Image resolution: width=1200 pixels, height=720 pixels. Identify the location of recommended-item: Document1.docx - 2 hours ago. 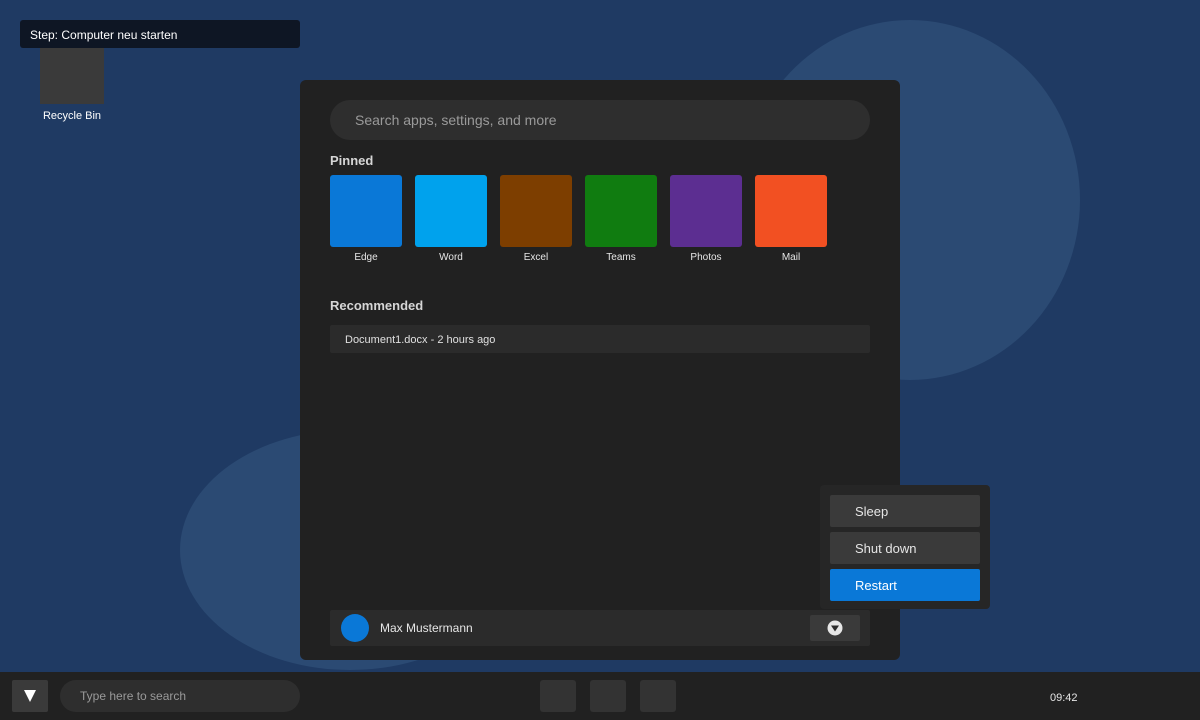
(600, 339).